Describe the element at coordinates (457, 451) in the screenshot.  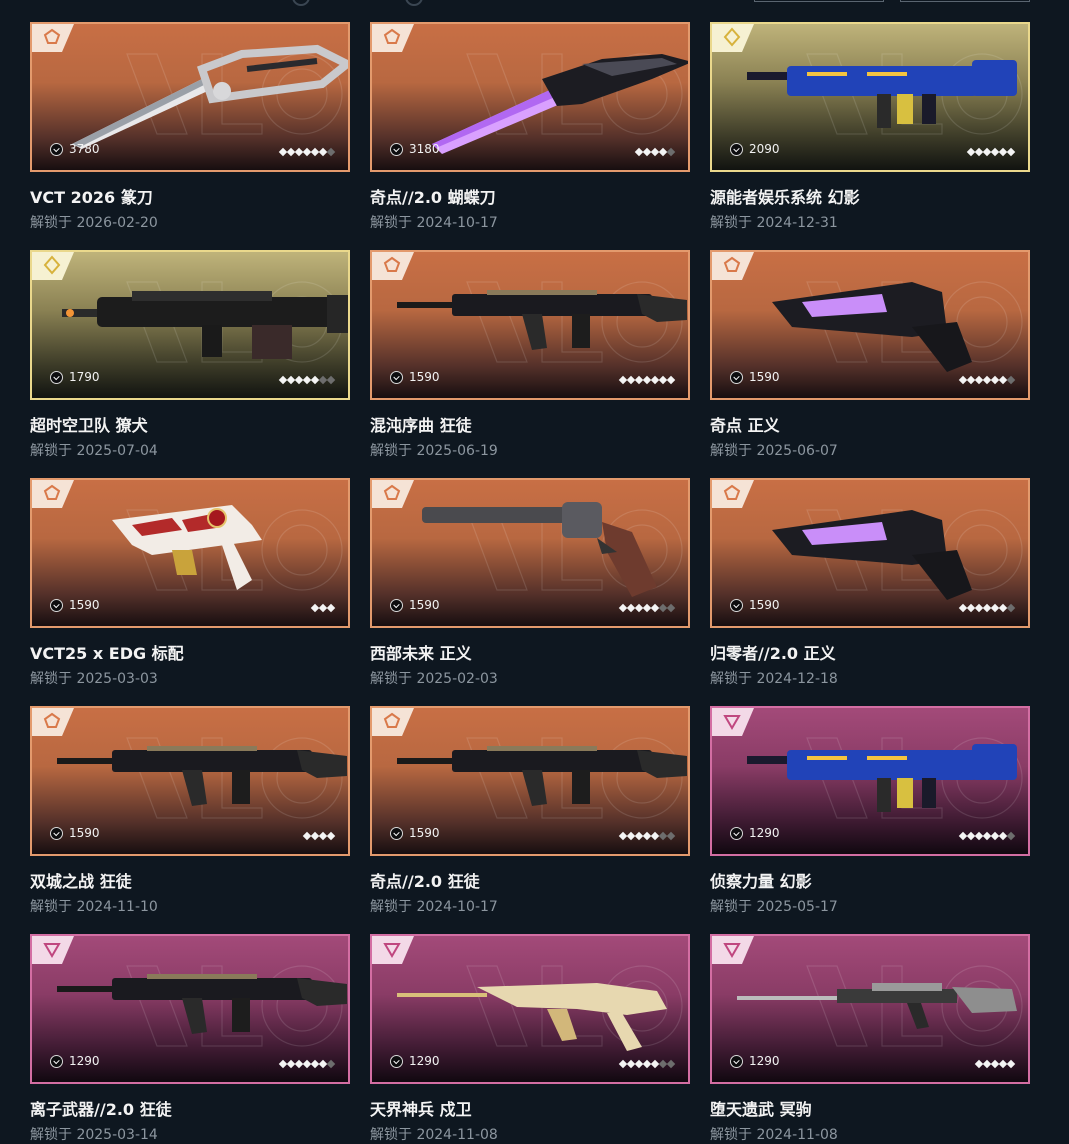
I see `unlock-date-value: 2025-06-19` at that location.